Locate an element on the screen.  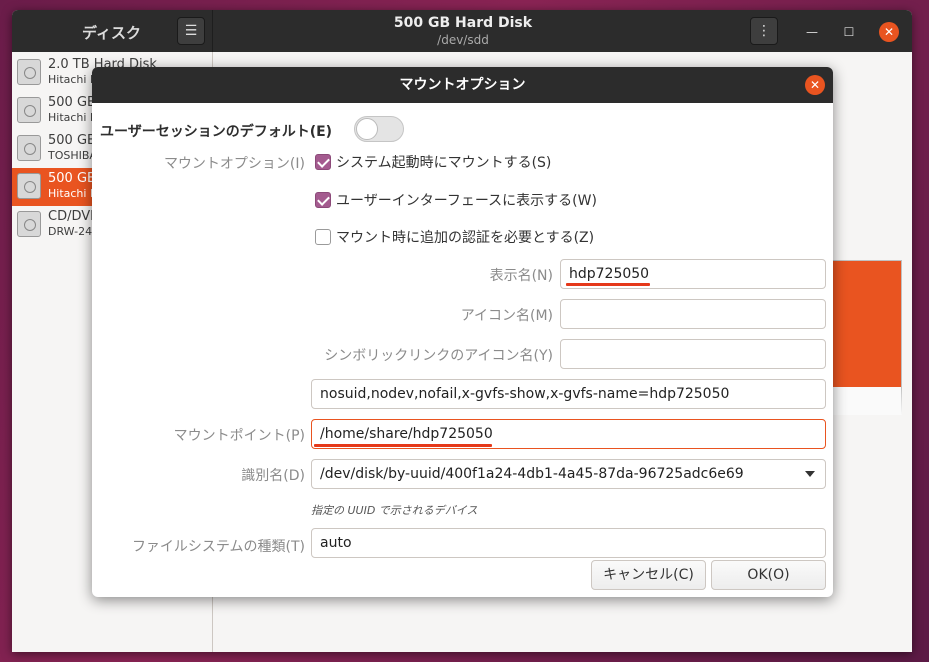
require-auth-checkbox is located at coordinates (323, 237).